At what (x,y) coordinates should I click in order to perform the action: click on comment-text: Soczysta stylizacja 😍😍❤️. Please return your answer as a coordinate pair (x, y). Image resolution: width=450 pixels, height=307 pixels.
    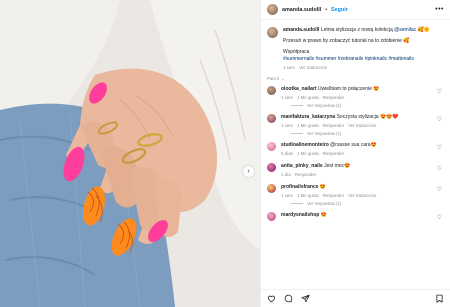
    Looking at the image, I should click on (367, 117).